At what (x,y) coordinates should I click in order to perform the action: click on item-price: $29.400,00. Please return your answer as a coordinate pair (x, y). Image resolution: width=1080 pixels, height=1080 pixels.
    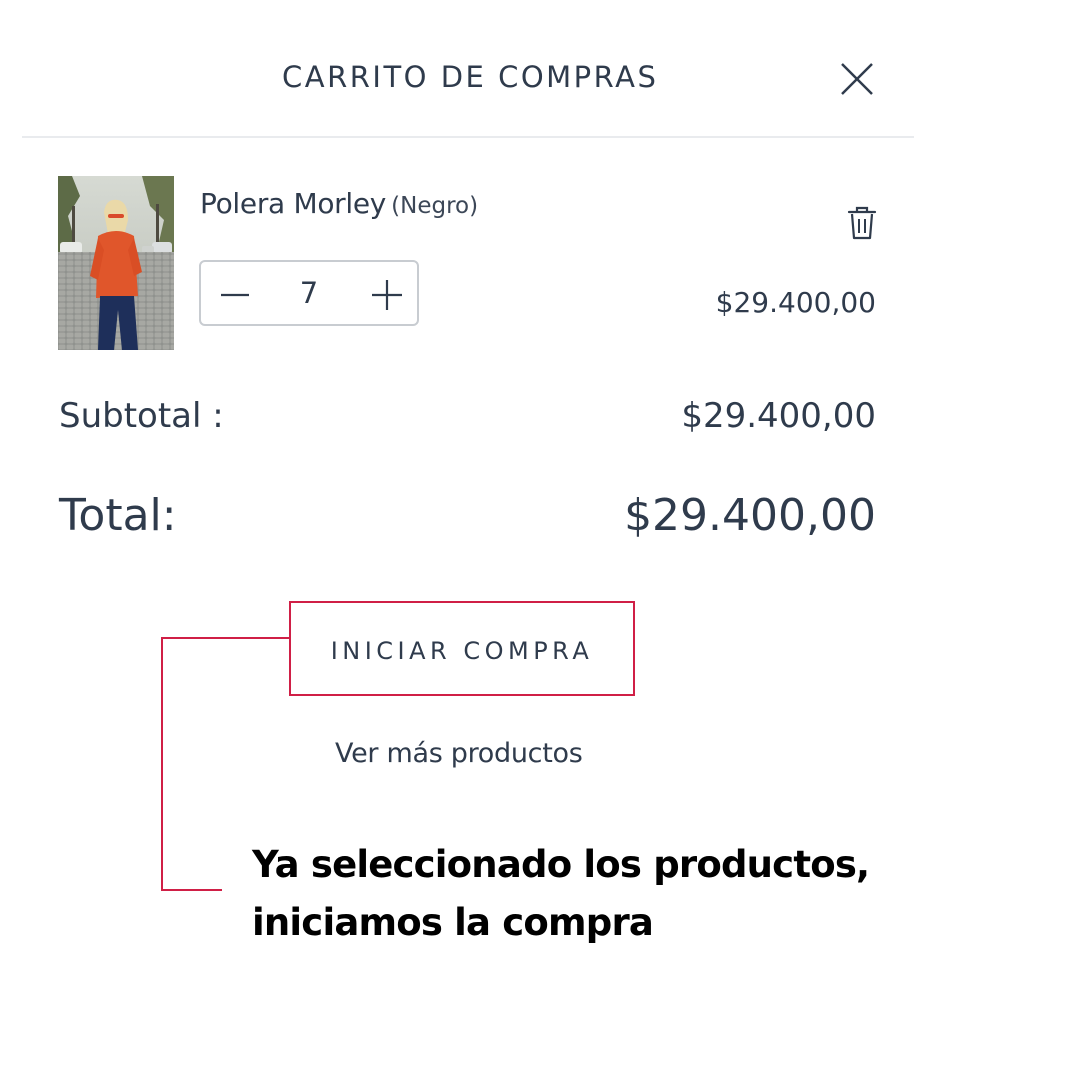
    Looking at the image, I should click on (795, 302).